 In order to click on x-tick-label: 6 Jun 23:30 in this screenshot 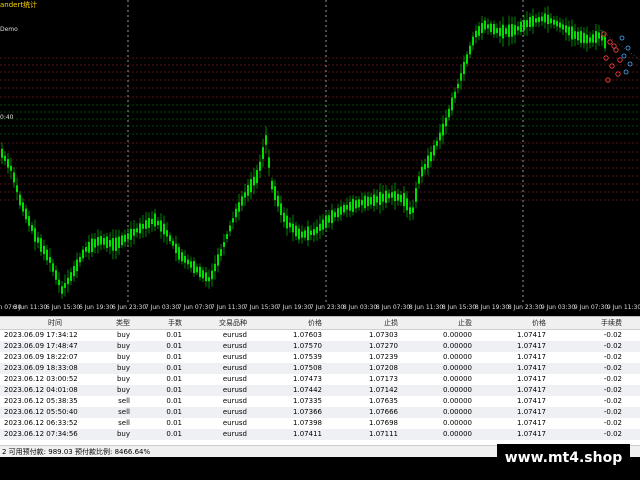, I will do `click(129, 307)`.